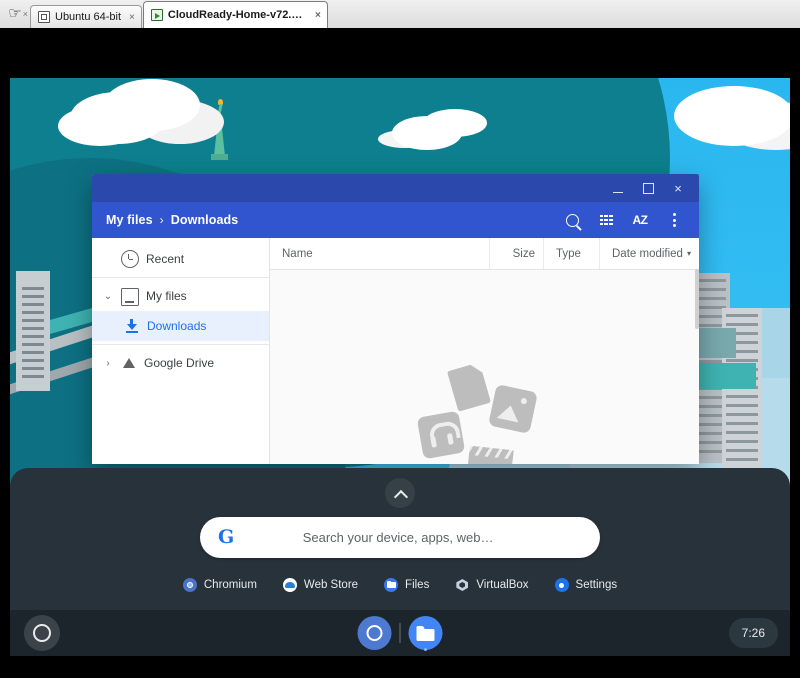 The image size is (800, 678). I want to click on app-label: Web Store, so click(331, 585).